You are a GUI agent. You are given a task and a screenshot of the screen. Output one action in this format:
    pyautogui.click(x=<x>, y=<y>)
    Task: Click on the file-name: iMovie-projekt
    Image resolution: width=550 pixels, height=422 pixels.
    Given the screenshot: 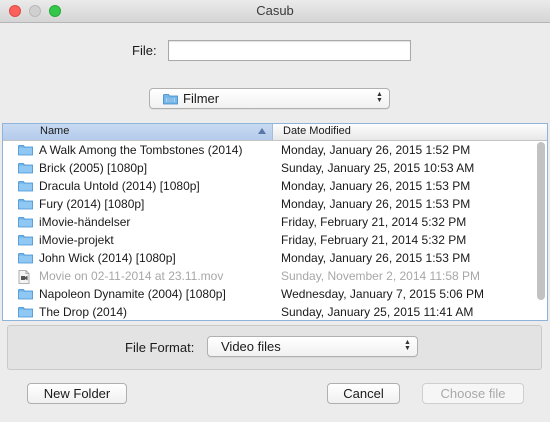 What is the action you would take?
    pyautogui.click(x=76, y=240)
    